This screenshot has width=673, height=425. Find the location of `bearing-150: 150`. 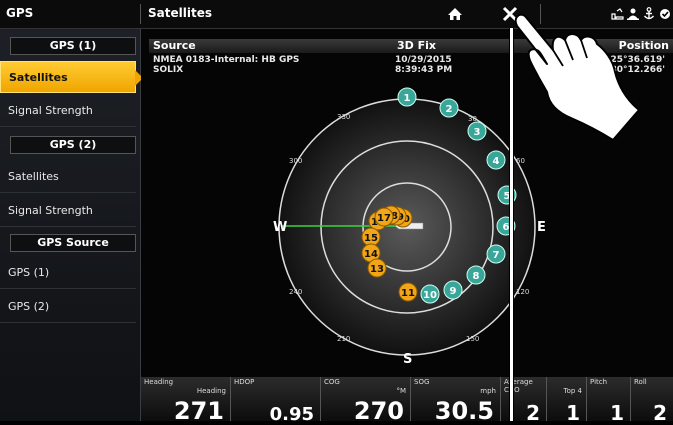

bearing-150: 150 is located at coordinates (472, 339).